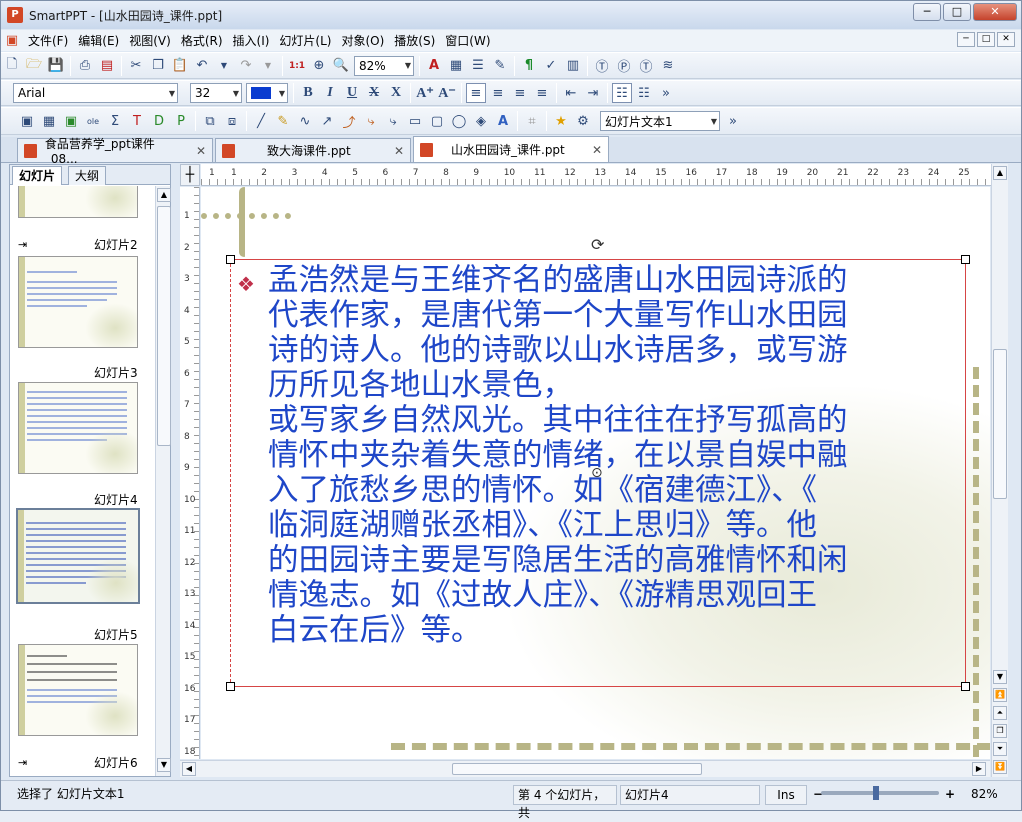  Describe the element at coordinates (384, 65) in the screenshot. I see `zoom-combo: 82% ▼` at that location.